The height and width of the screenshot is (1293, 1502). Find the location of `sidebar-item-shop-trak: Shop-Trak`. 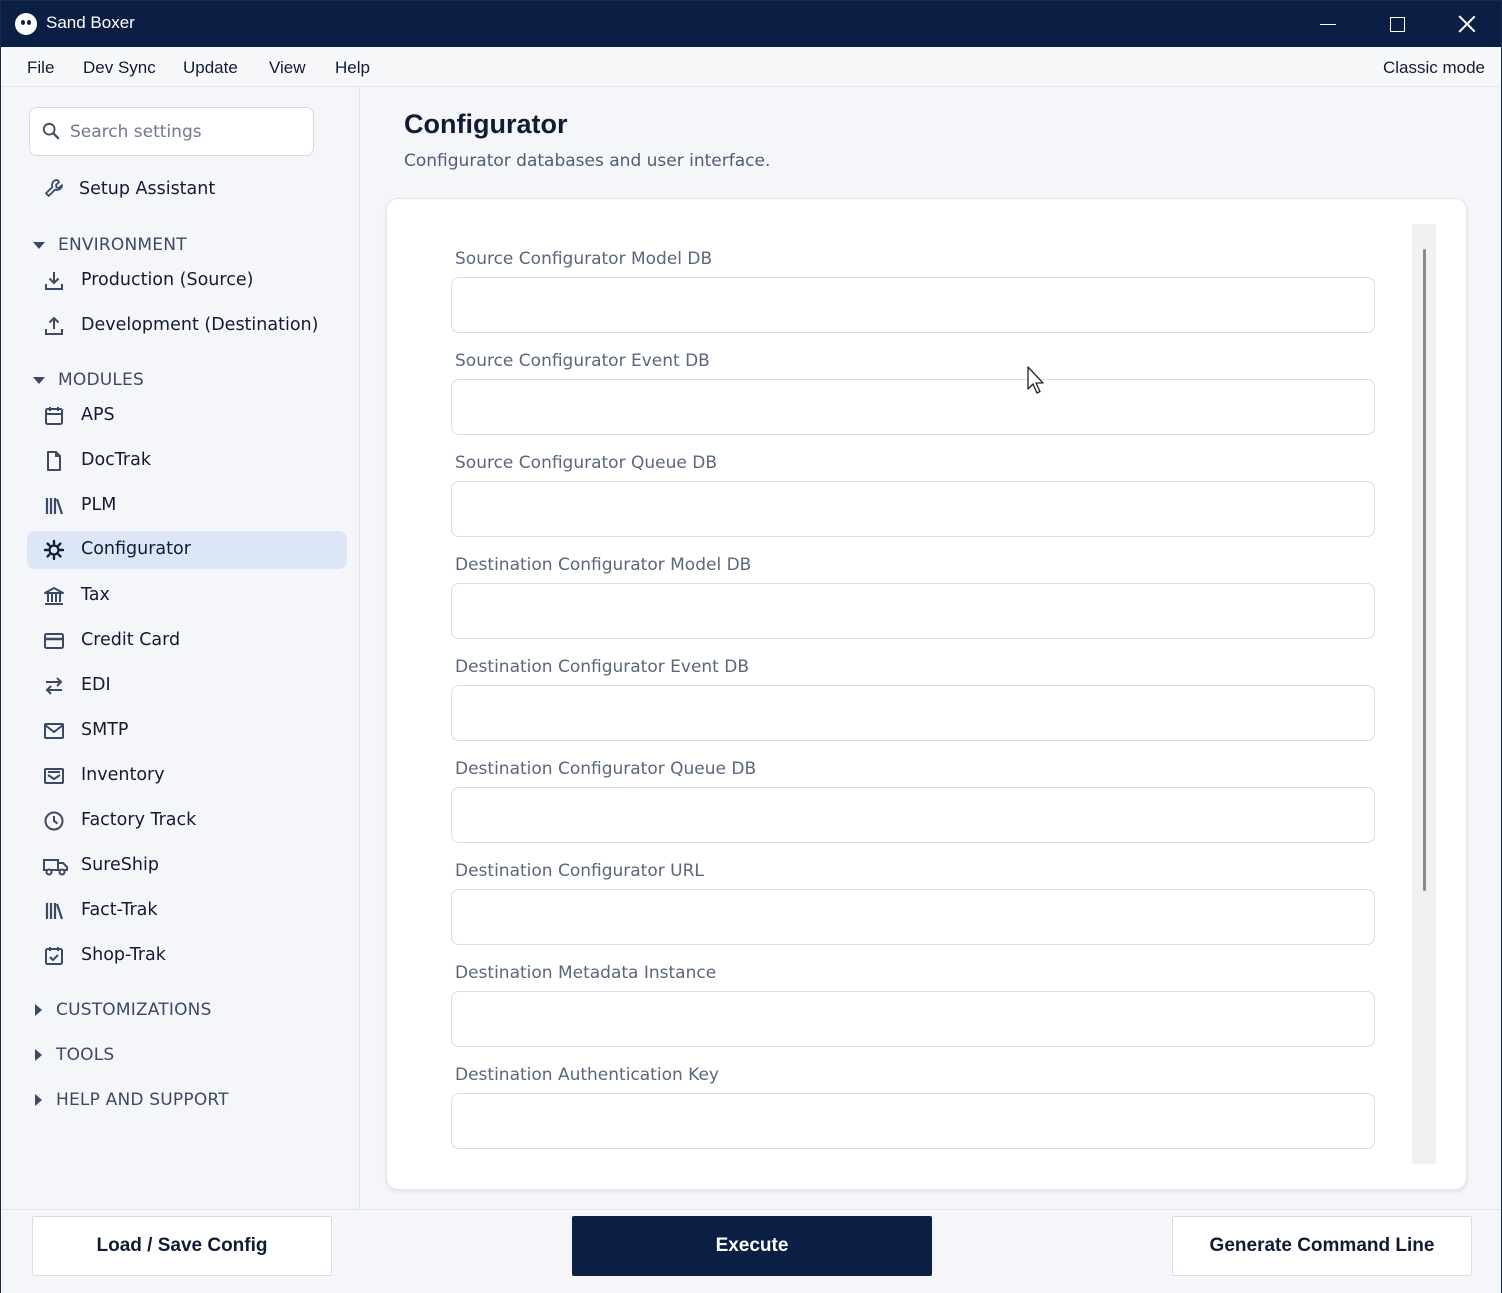

sidebar-item-shop-trak: Shop-Trak is located at coordinates (187, 956).